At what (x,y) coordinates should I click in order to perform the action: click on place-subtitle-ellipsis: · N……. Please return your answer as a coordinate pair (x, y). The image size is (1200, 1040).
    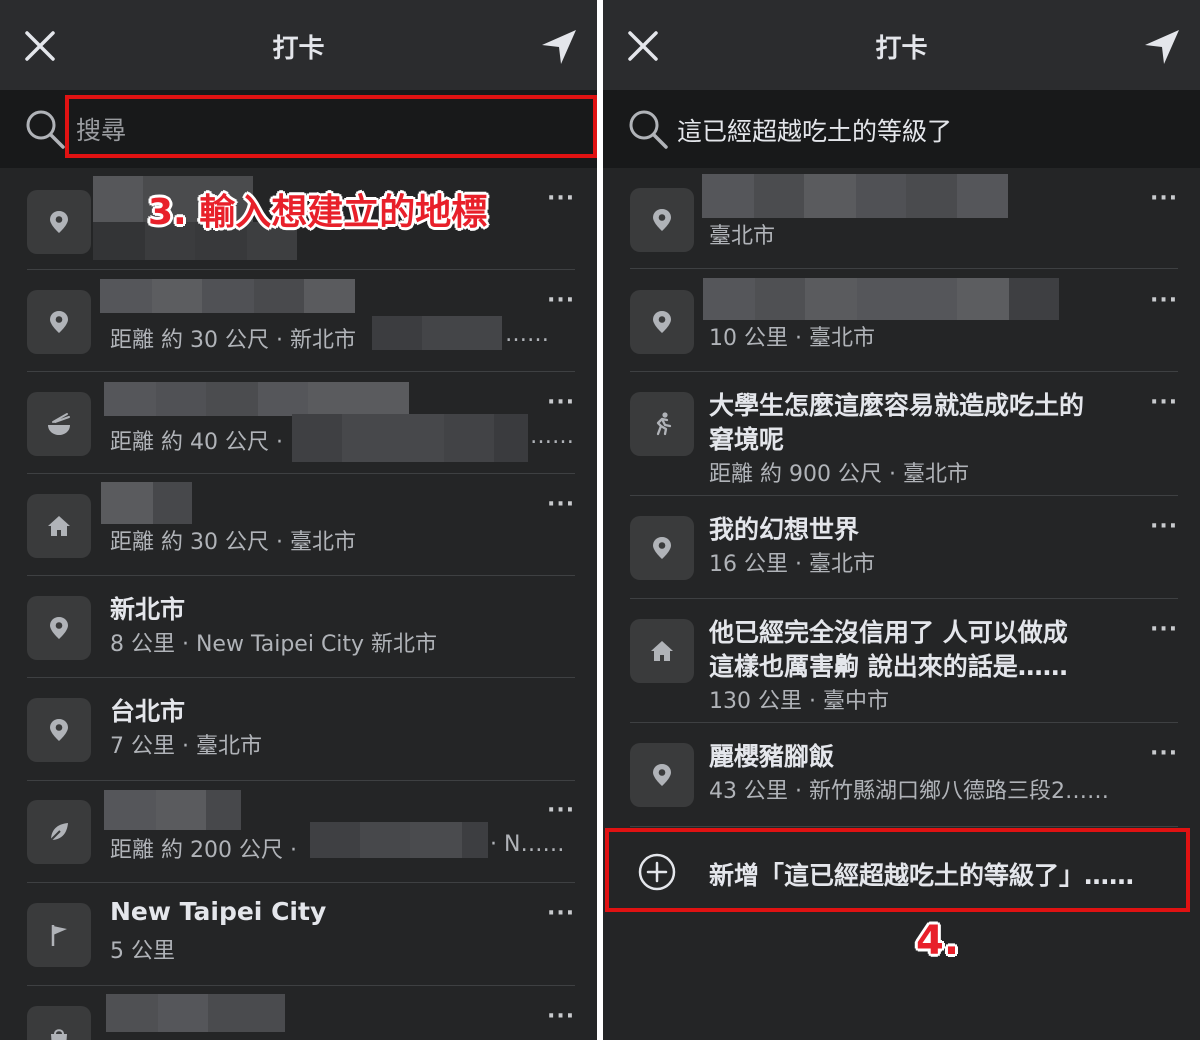
    Looking at the image, I should click on (527, 844).